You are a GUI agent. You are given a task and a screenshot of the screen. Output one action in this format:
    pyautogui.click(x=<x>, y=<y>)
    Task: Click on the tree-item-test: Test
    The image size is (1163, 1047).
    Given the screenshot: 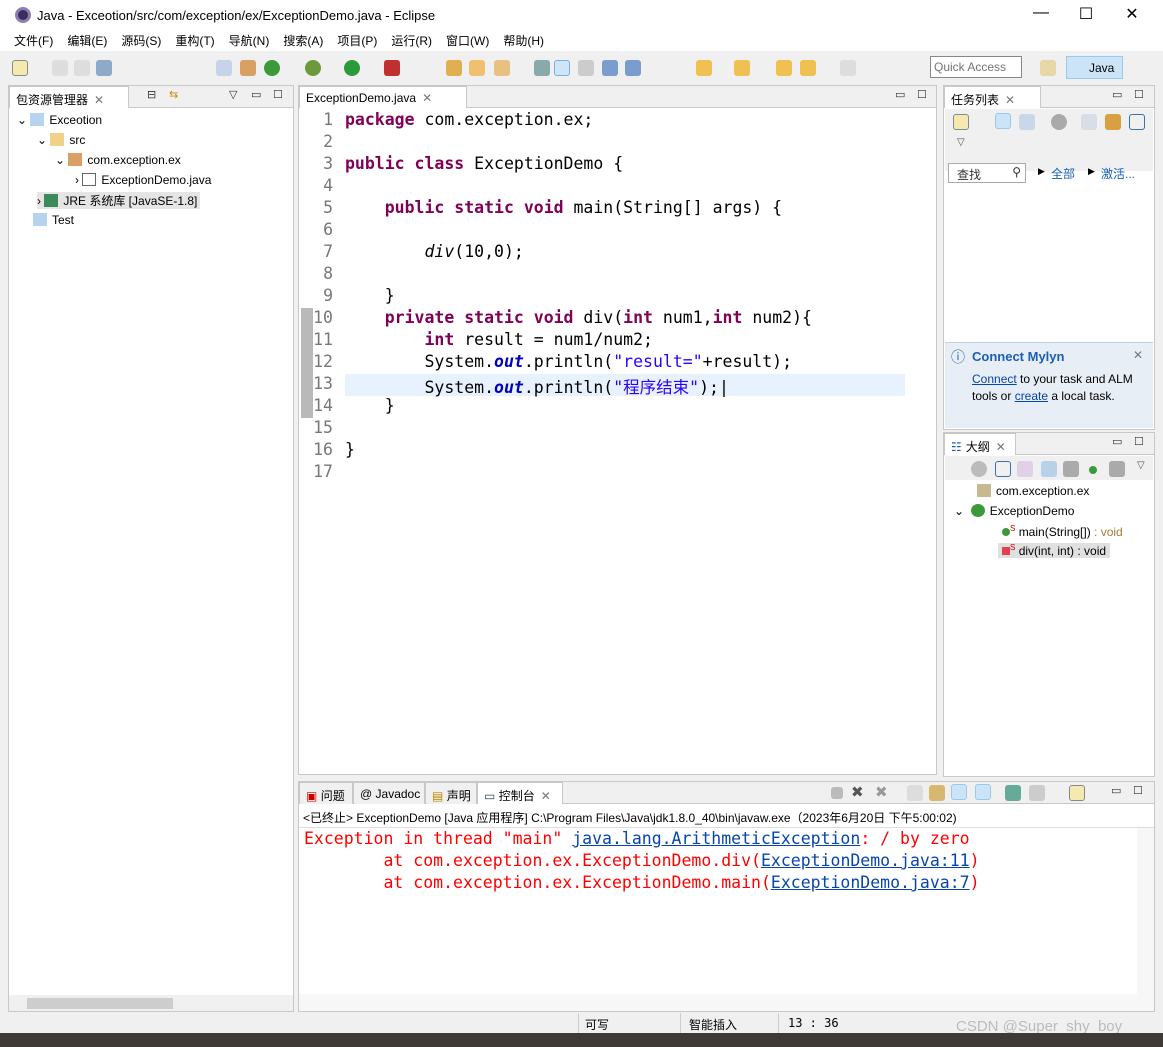 What is the action you would take?
    pyautogui.click(x=53, y=220)
    